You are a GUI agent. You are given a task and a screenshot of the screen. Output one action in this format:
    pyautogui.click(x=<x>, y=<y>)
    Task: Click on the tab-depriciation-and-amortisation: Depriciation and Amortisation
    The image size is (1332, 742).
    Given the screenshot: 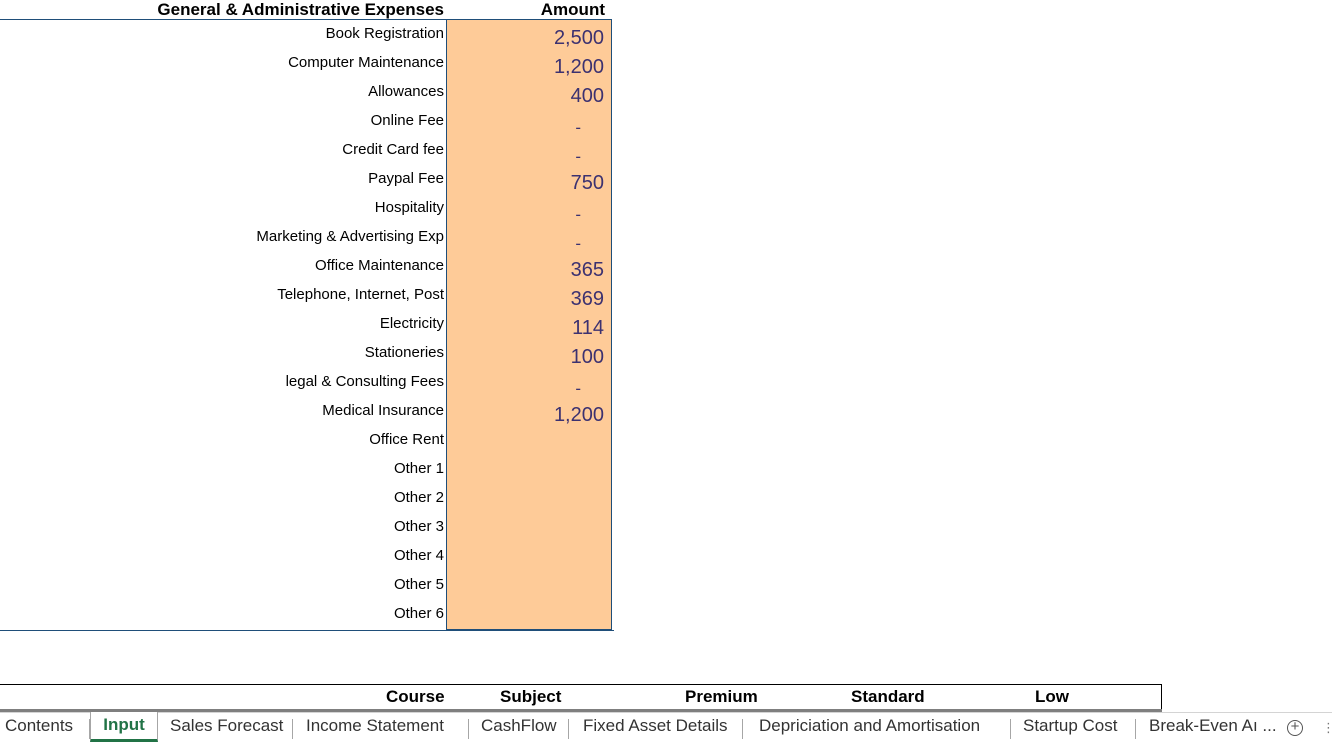 What is the action you would take?
    pyautogui.click(x=881, y=727)
    